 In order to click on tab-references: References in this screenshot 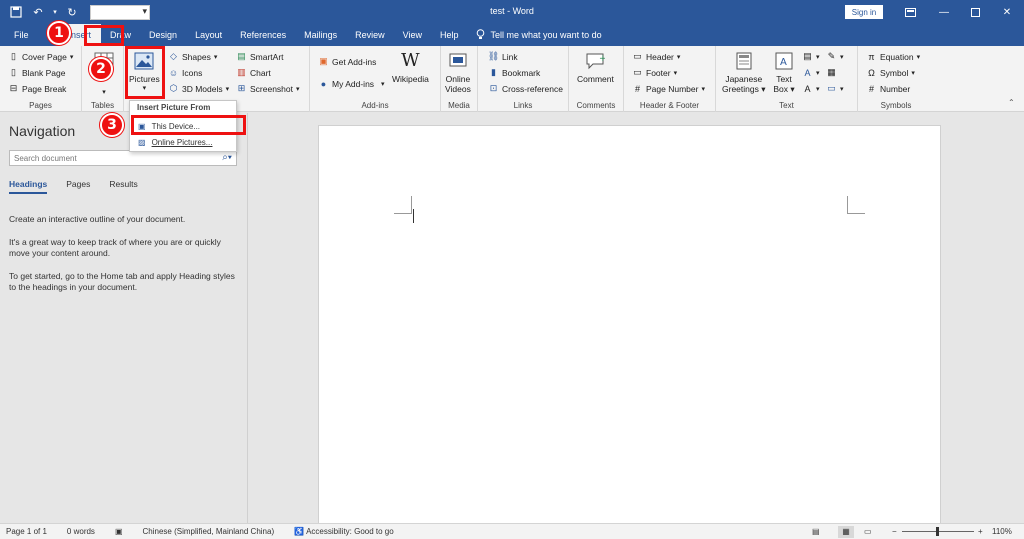, I will do `click(263, 35)`.